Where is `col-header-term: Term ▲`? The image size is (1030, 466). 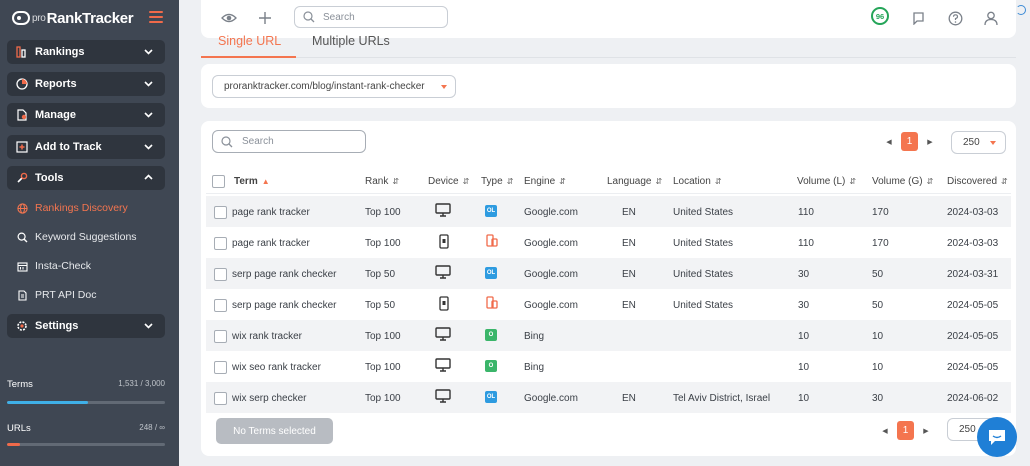
col-header-term: Term ▲ is located at coordinates (252, 181).